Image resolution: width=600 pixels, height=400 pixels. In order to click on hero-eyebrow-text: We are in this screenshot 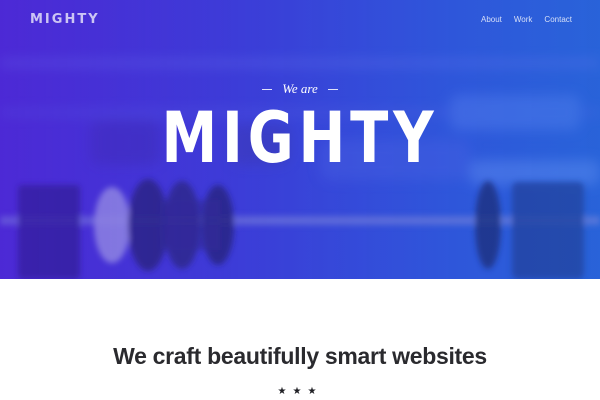, I will do `click(300, 88)`.